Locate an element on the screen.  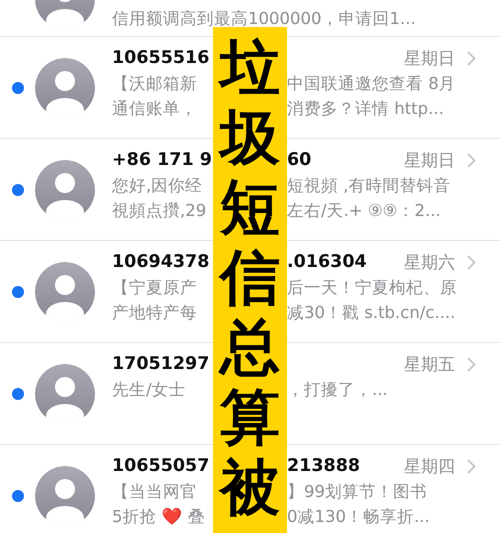
message-preview: 后一天！宁夏枸杞、原 is located at coordinates (372, 288).